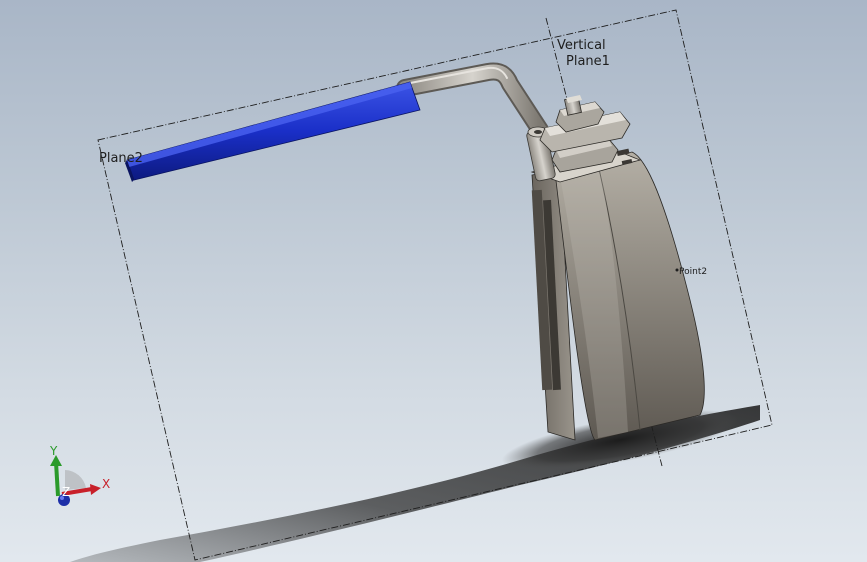  I want to click on triad-y-label: Y, so click(53, 451).